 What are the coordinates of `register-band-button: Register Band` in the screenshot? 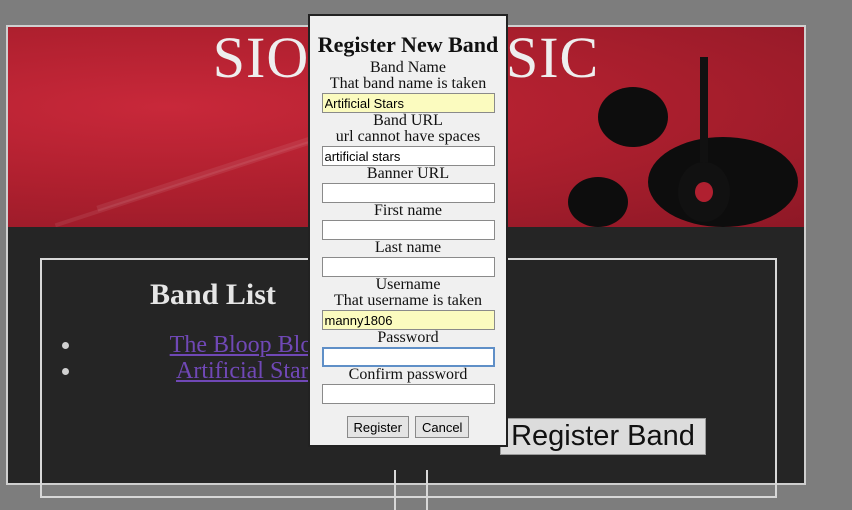 It's located at (603, 436).